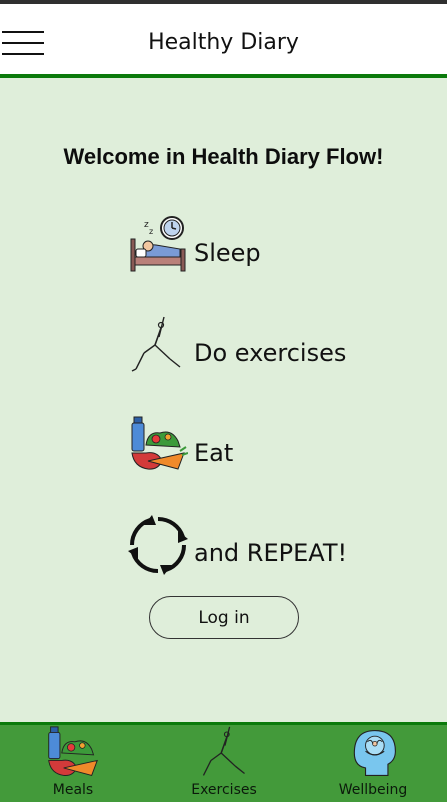 The image size is (447, 802). I want to click on nav-item-wellbeing: Wellbeing, so click(373, 763).